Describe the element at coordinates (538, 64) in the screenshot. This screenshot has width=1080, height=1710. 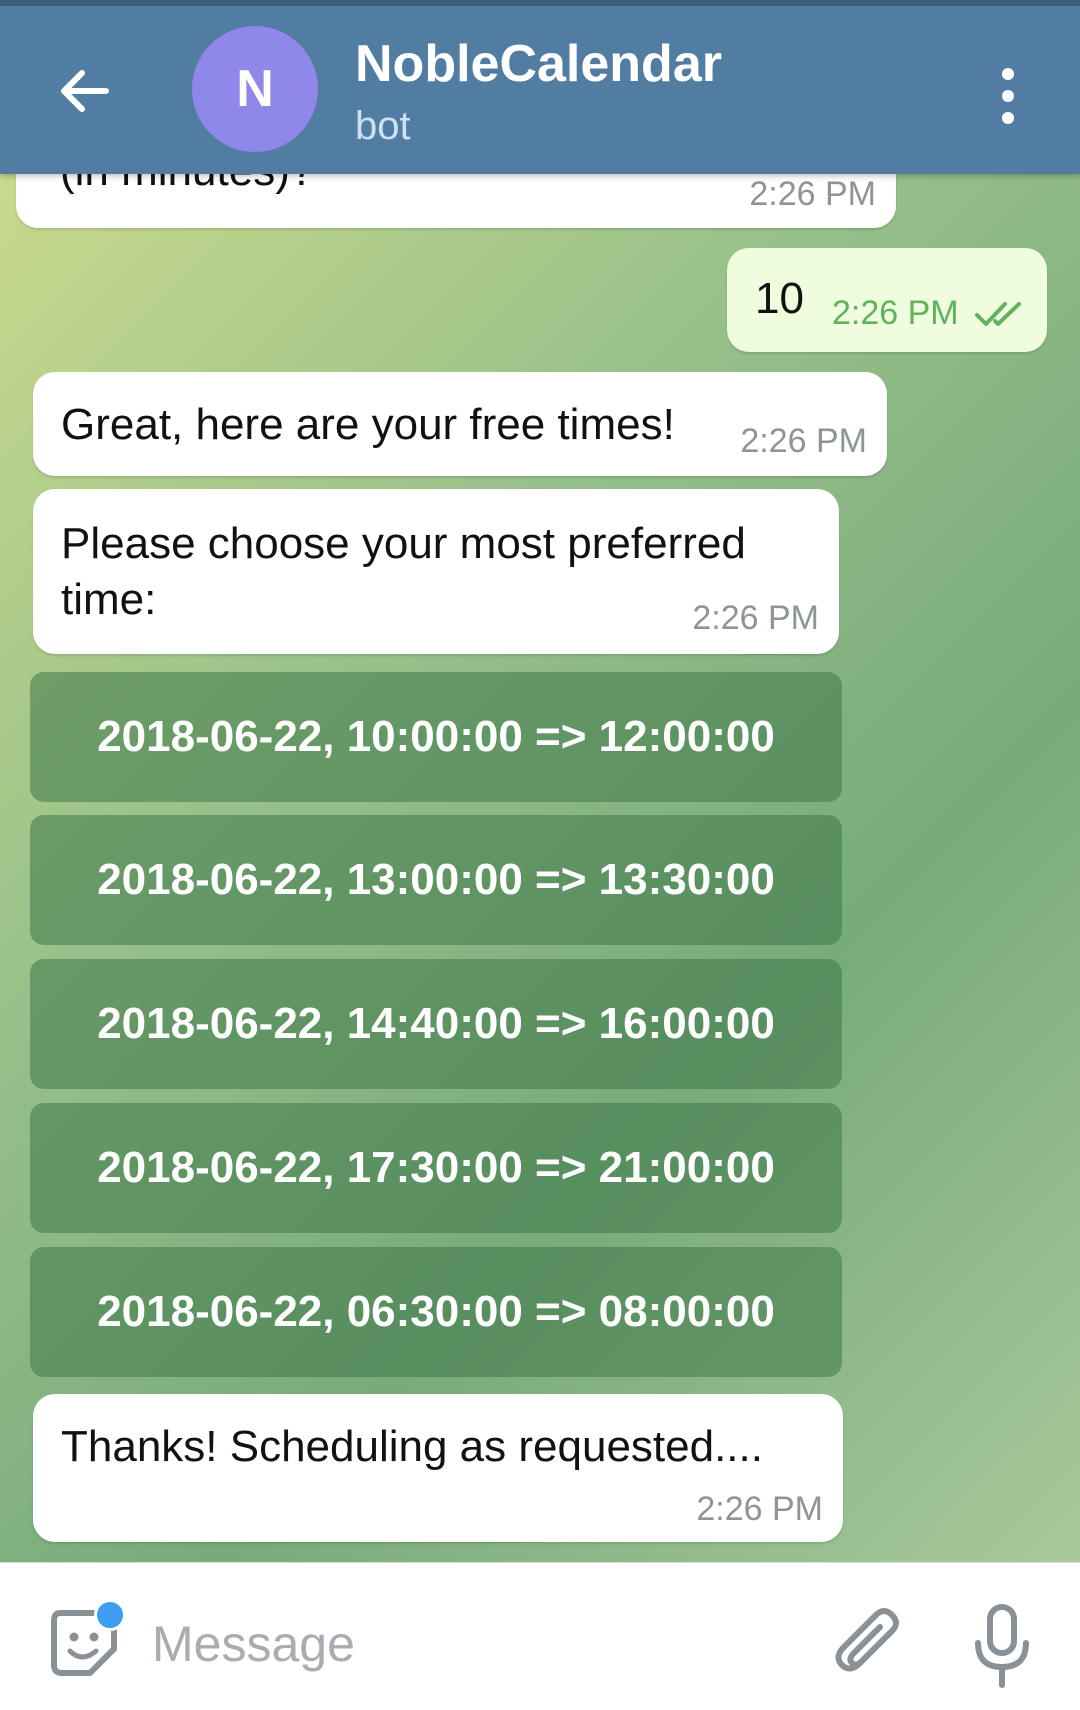
I see `chat-title: NobleCalendar` at that location.